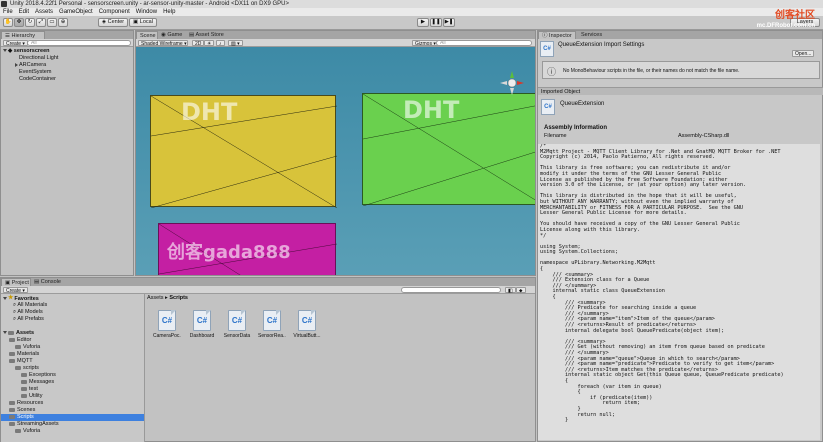  I want to click on tab-hierarchy: ☰ Hierarchy, so click(23, 35).